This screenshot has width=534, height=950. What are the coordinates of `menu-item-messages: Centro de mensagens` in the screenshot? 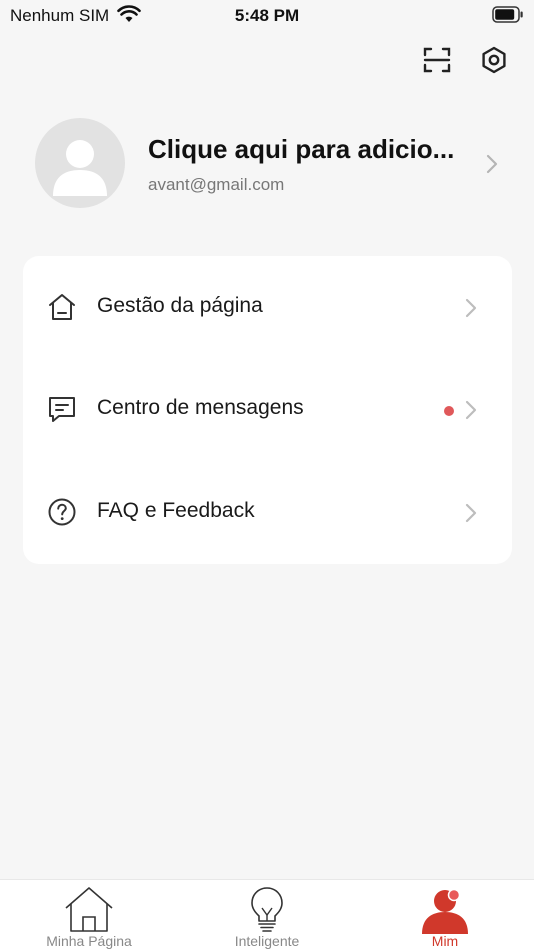 It's located at (267, 409).